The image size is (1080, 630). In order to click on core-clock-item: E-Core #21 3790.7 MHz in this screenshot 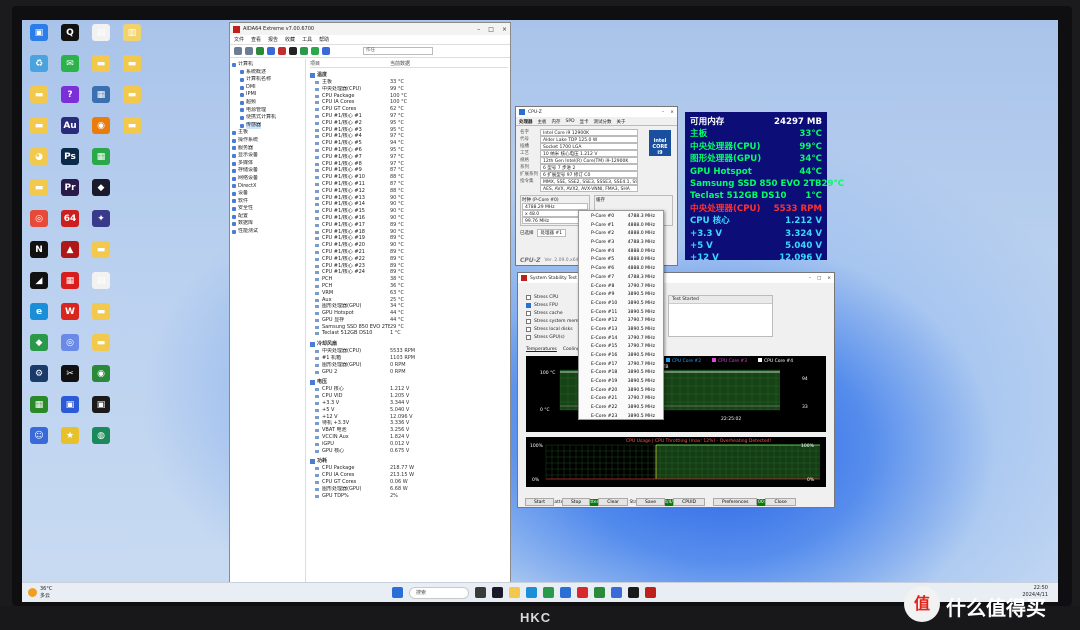, I will do `click(621, 399)`.